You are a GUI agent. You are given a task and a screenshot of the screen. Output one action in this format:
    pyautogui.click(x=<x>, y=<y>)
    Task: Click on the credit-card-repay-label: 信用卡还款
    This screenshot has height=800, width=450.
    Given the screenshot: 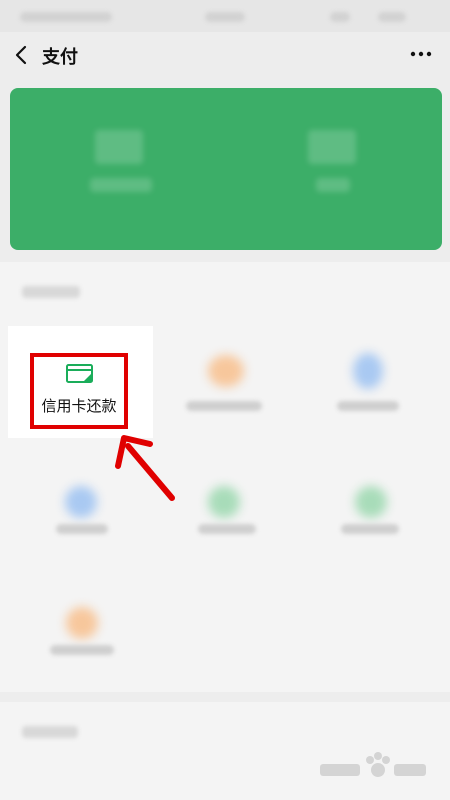 What is the action you would take?
    pyautogui.click(x=79, y=405)
    